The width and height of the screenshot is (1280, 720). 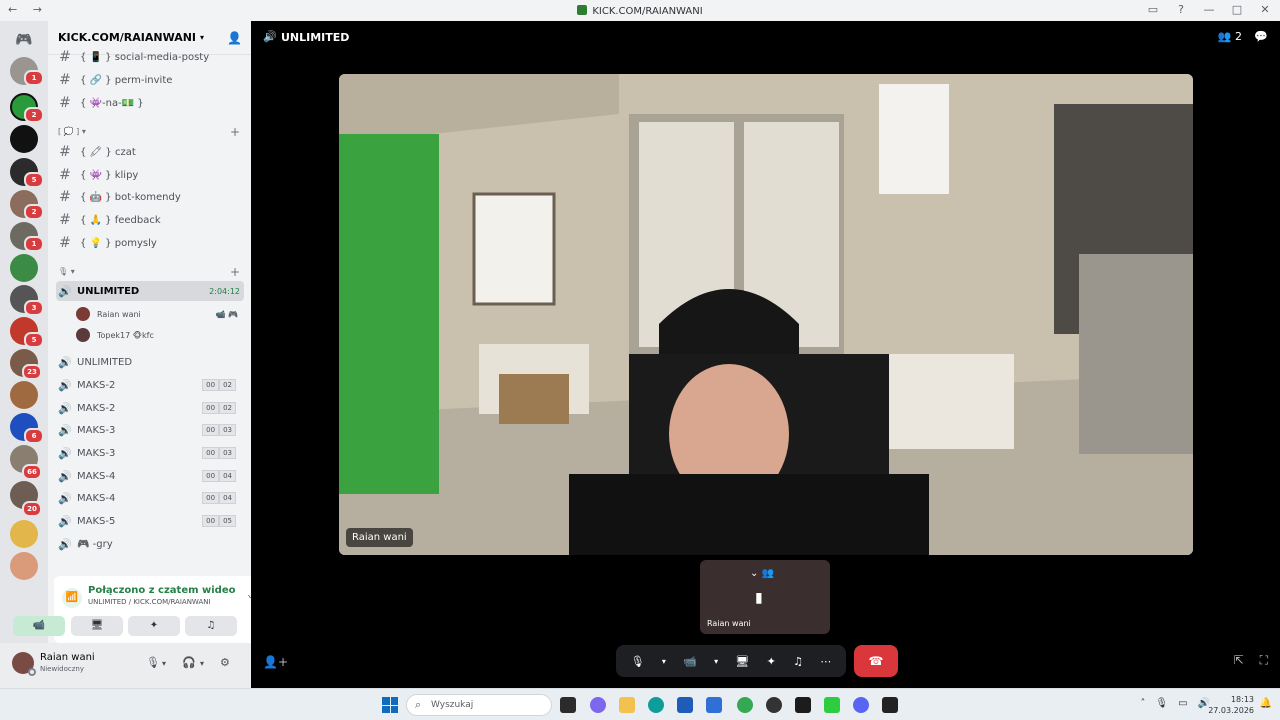 I want to click on text-channel: # { 🤖 } bot-komendy, so click(x=150, y=197).